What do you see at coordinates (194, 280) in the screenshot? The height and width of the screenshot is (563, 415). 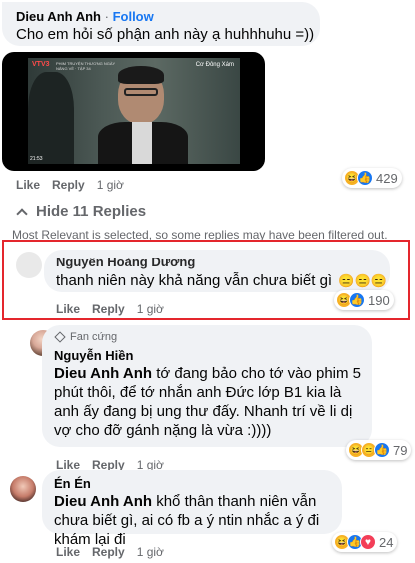 I see `reply-text-content: thanh niên này khả năng vẫn chưa biết gì` at bounding box center [194, 280].